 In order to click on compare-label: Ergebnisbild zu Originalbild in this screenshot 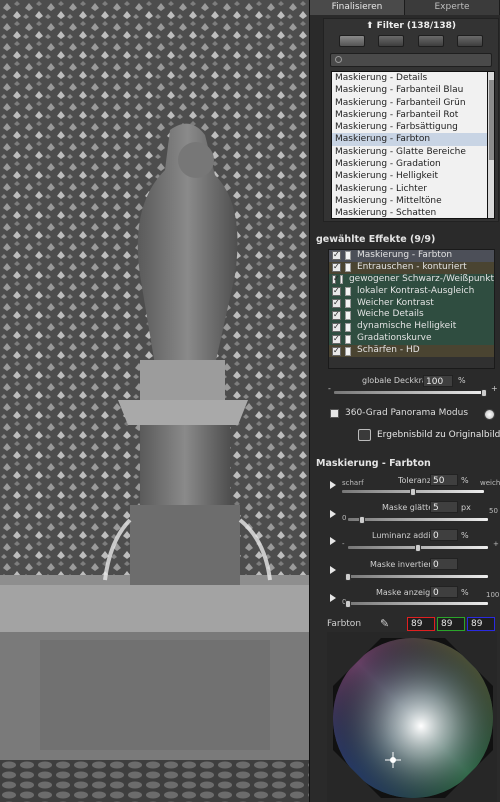, I will do `click(438, 435)`.